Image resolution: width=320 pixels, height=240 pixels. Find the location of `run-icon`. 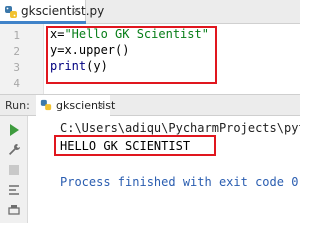

run-icon is located at coordinates (14, 130).